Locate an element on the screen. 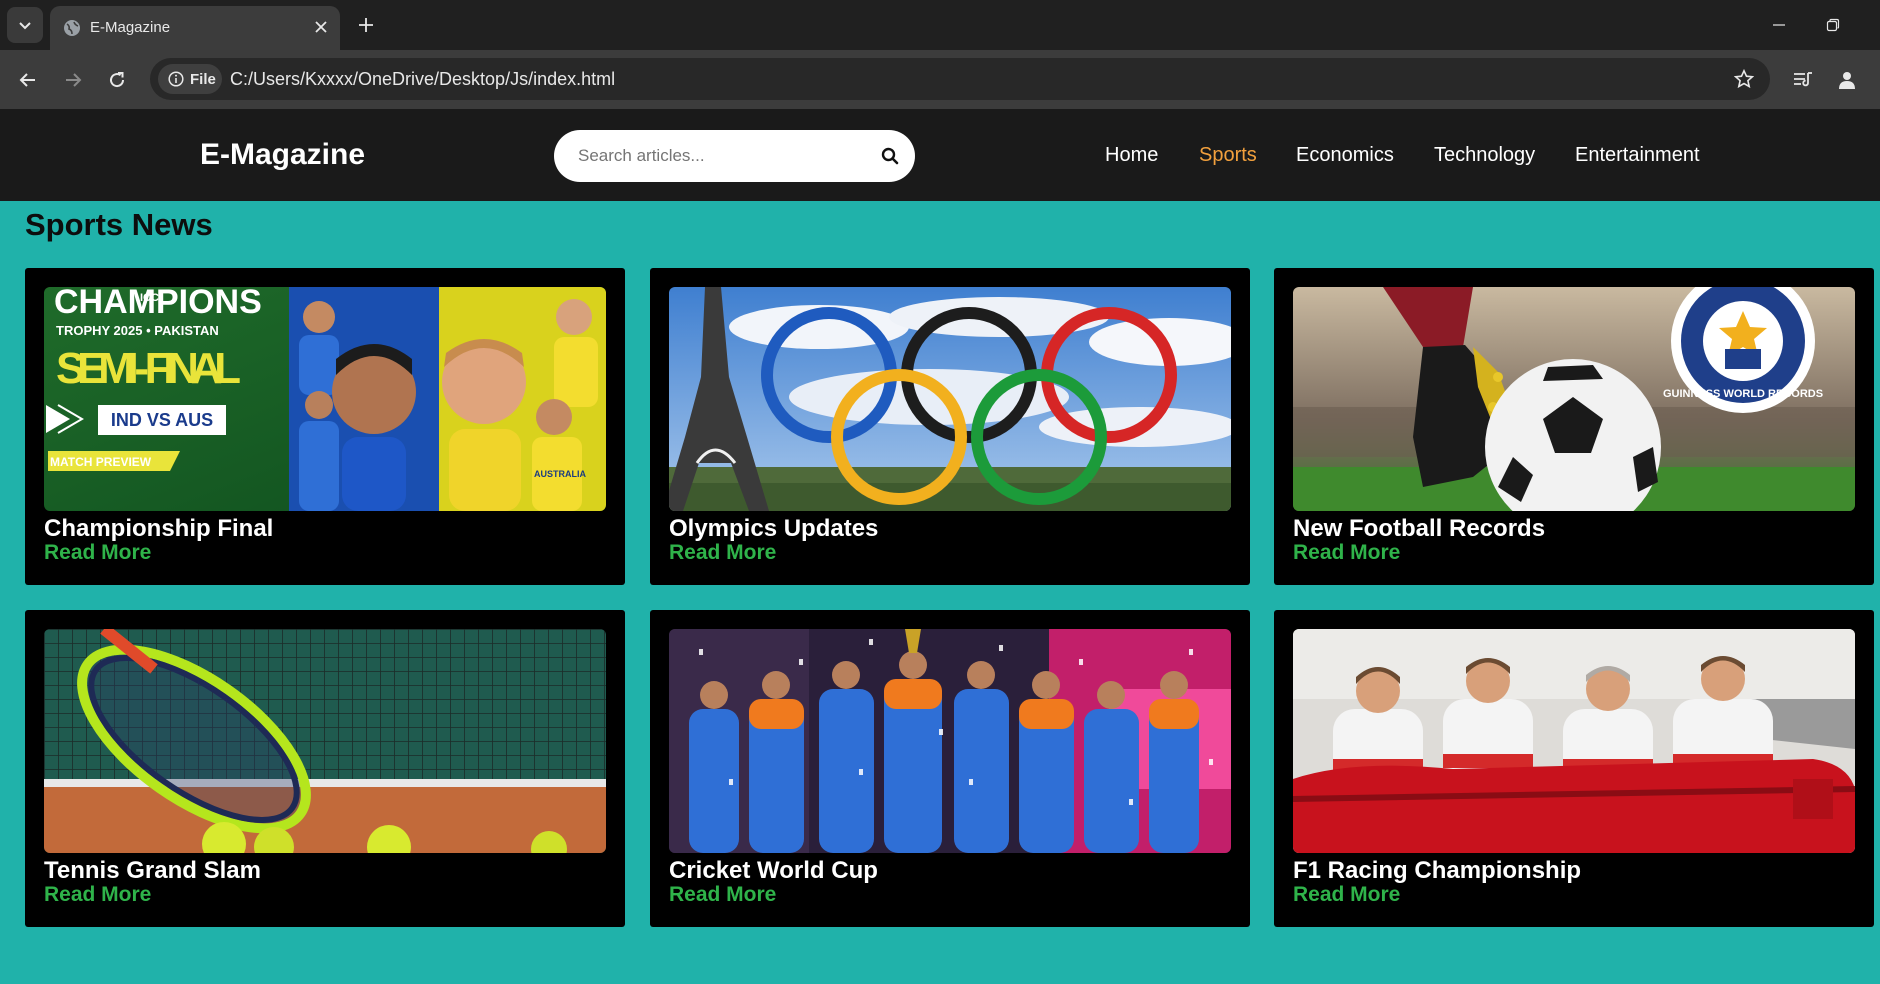 This screenshot has width=1880, height=984. article-title: Cricket World Cup is located at coordinates (773, 870).